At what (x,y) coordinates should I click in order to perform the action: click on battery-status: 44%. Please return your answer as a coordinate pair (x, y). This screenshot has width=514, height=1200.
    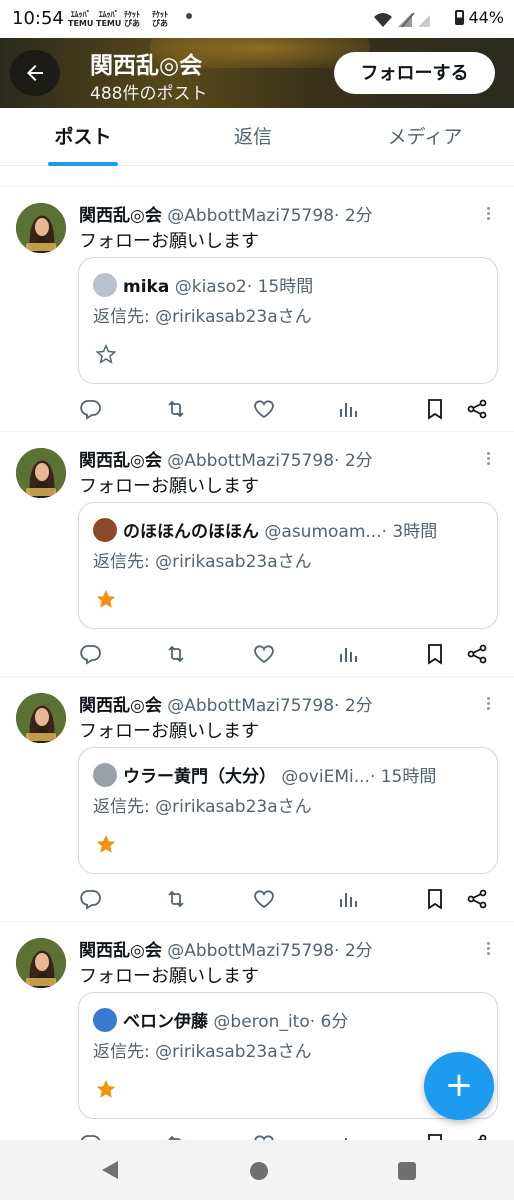
    Looking at the image, I should click on (479, 17).